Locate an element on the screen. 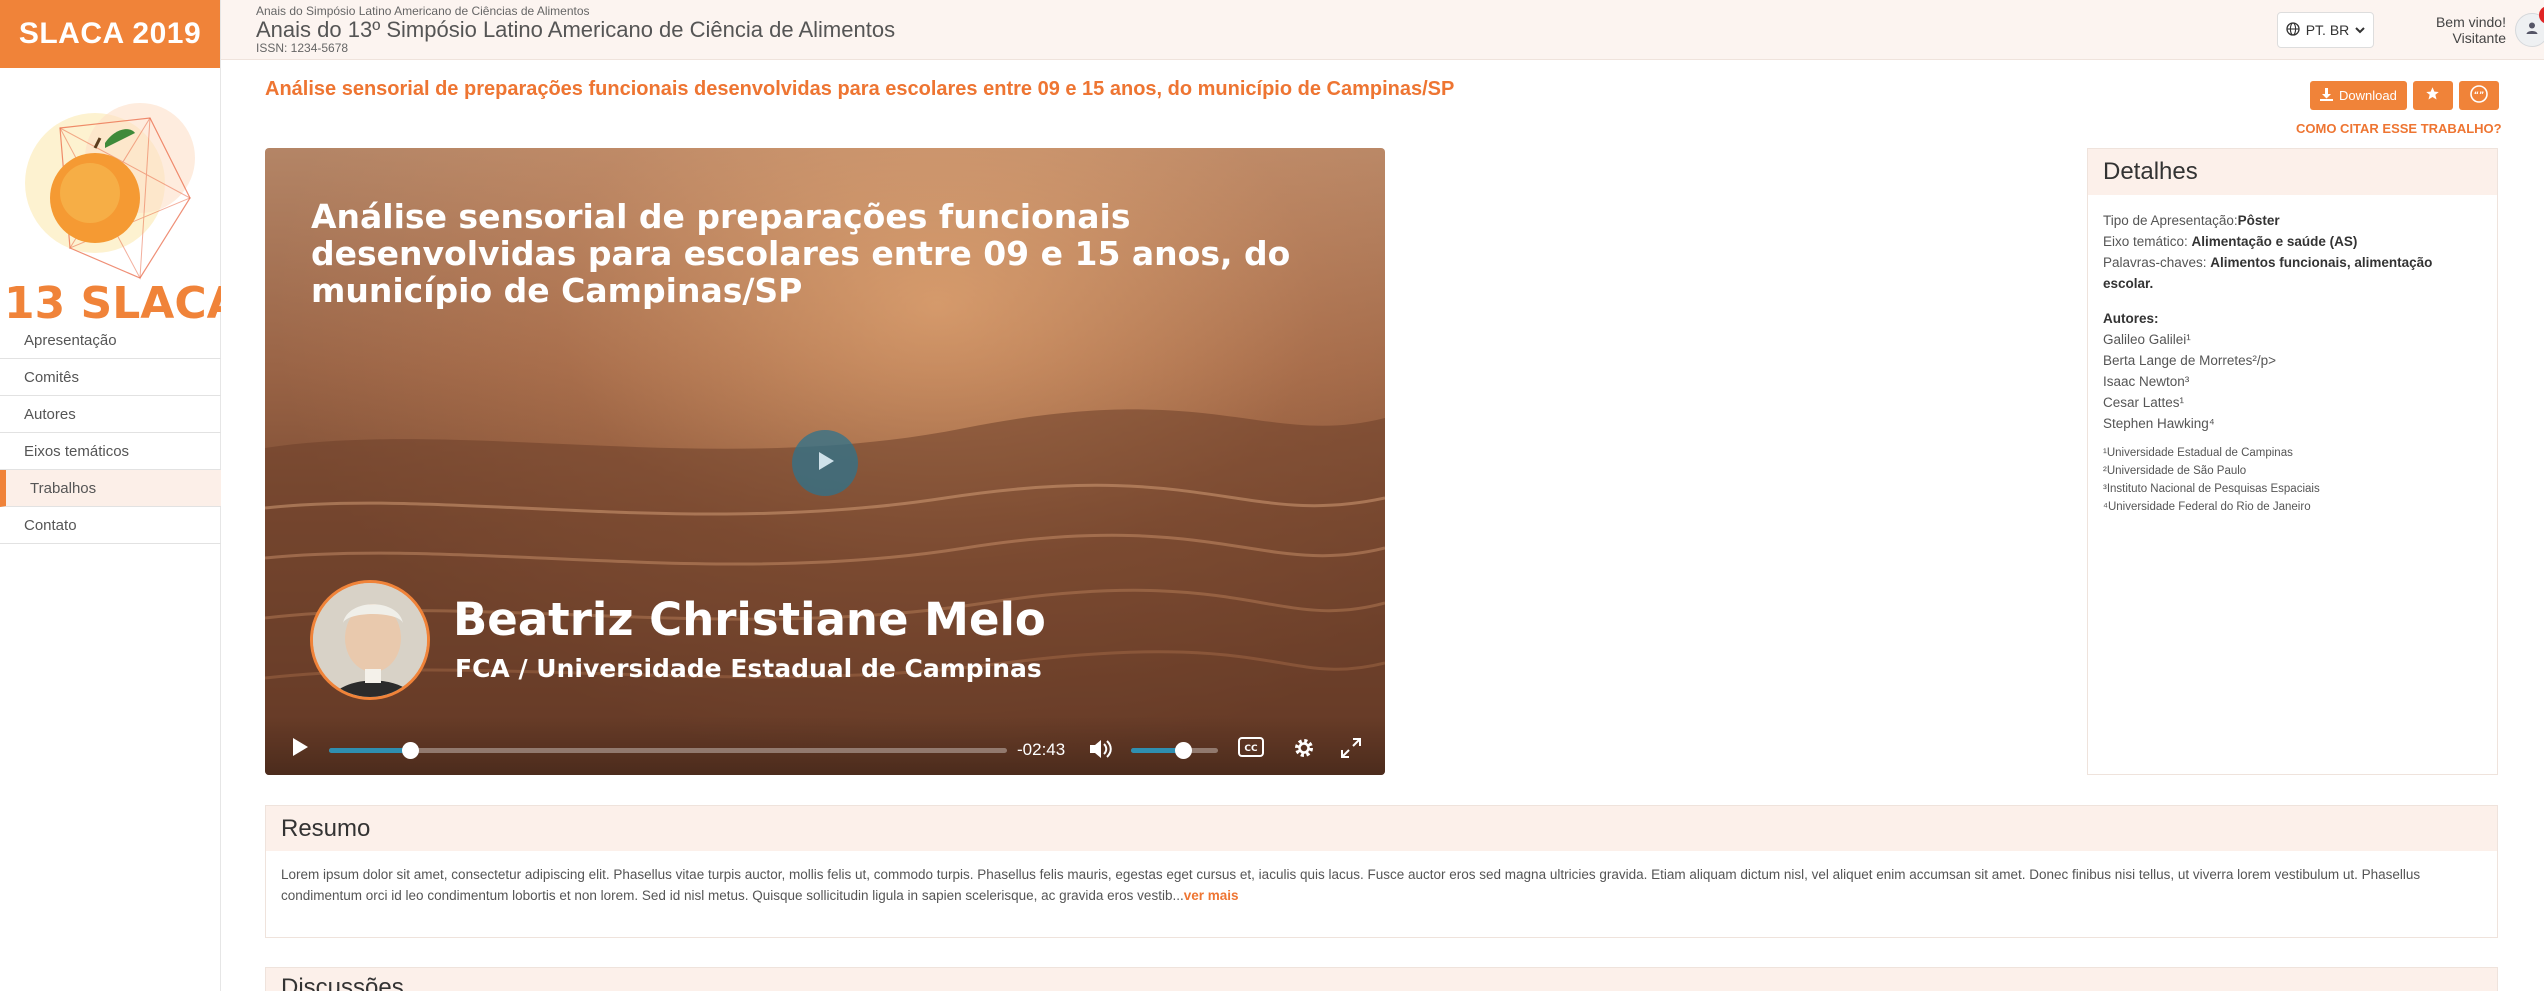 The width and height of the screenshot is (2544, 991). sidebar-item-comites: Comitês is located at coordinates (110, 377).